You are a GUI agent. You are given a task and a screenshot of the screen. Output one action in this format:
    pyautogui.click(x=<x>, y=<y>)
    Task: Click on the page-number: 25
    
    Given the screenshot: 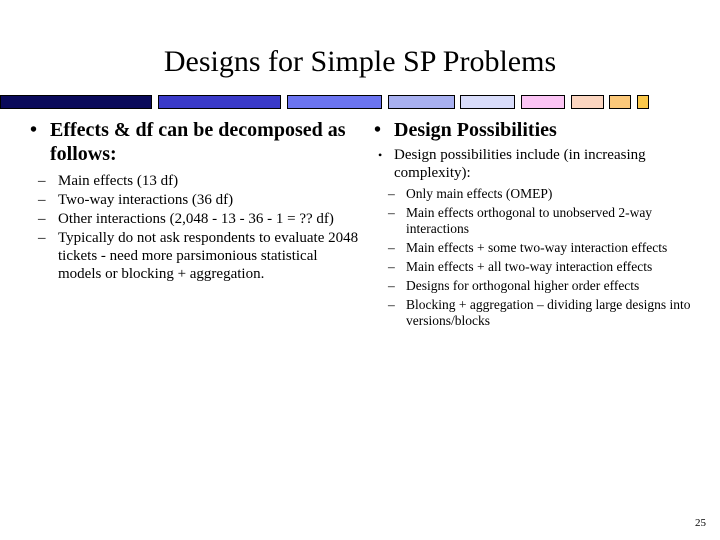 What is the action you would take?
    pyautogui.click(x=700, y=523)
    